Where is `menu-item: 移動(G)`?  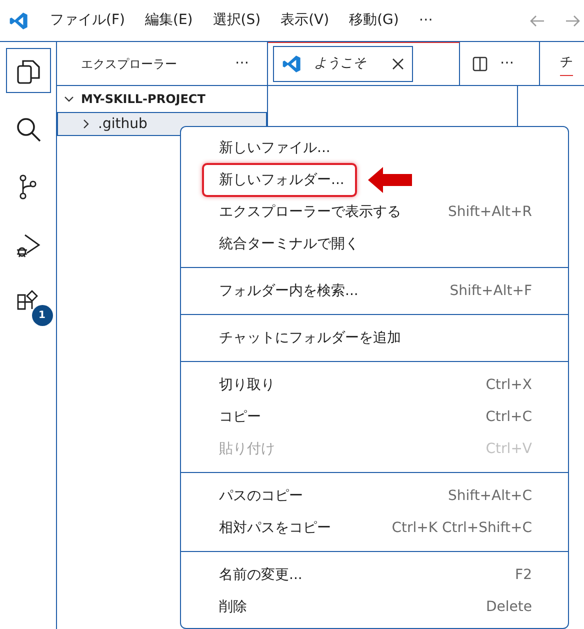 menu-item: 移動(G) is located at coordinates (374, 20).